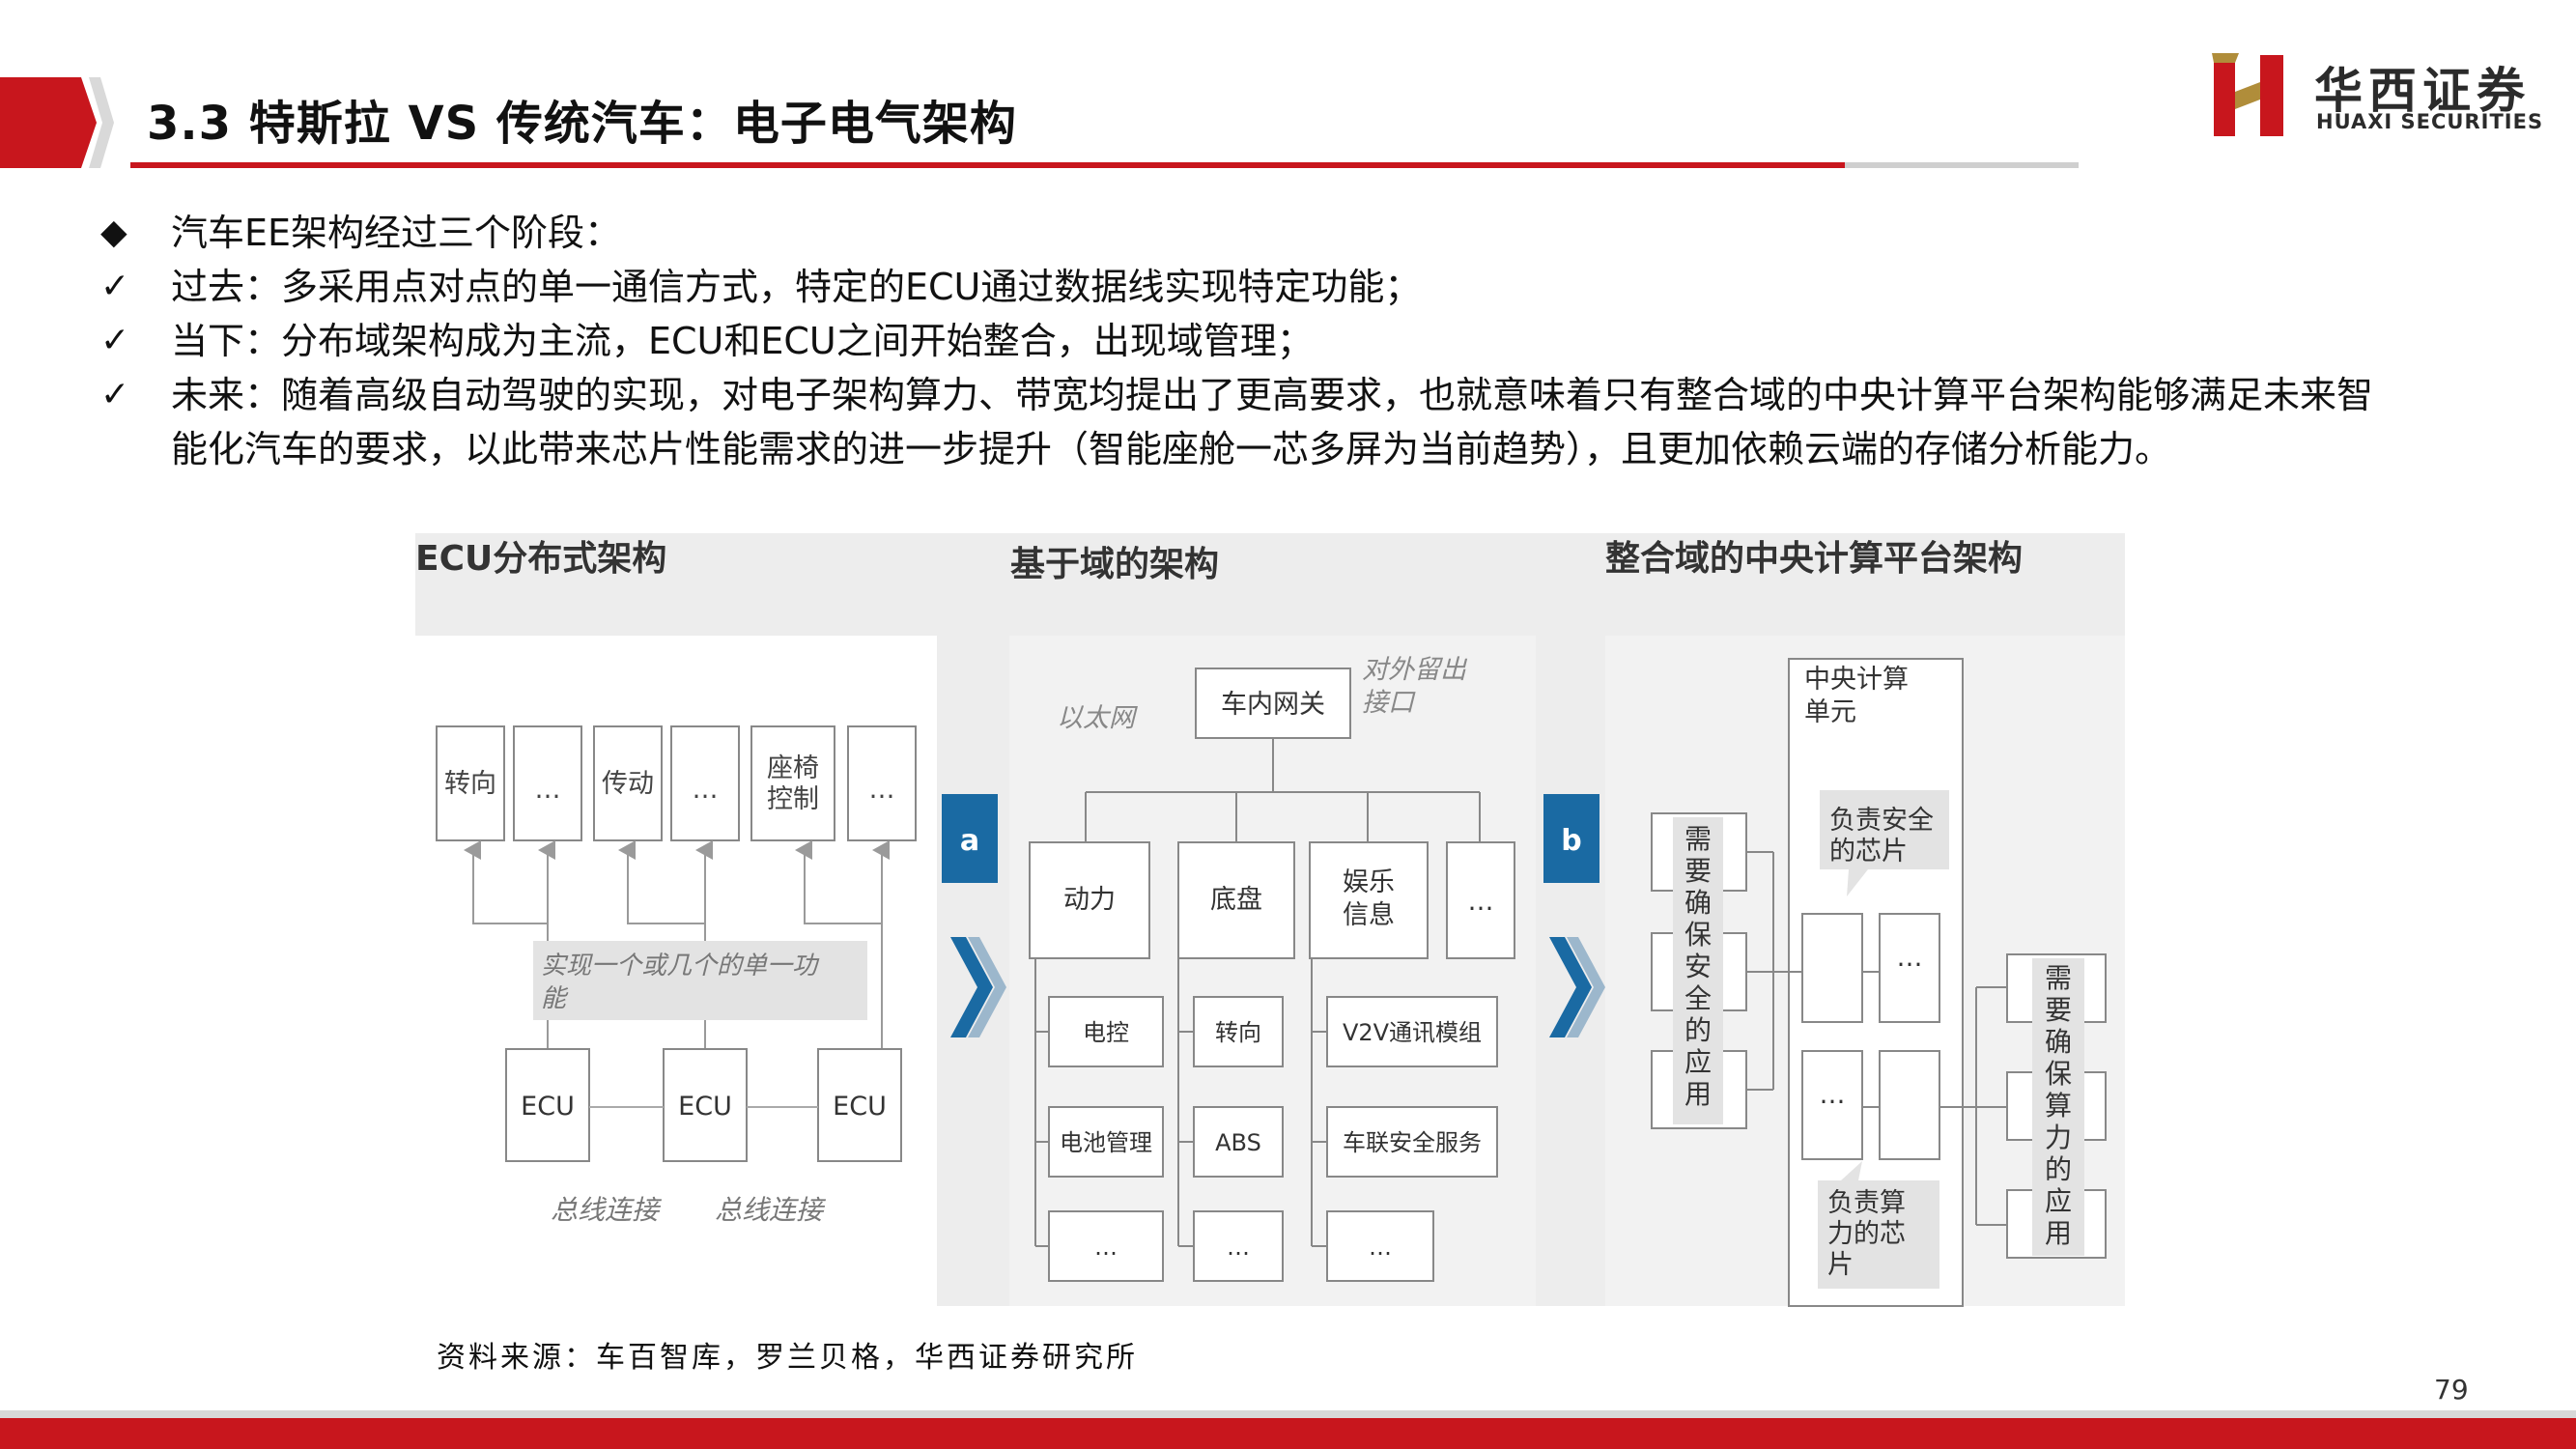  I want to click on stage-tag-a-label: a, so click(969, 841).